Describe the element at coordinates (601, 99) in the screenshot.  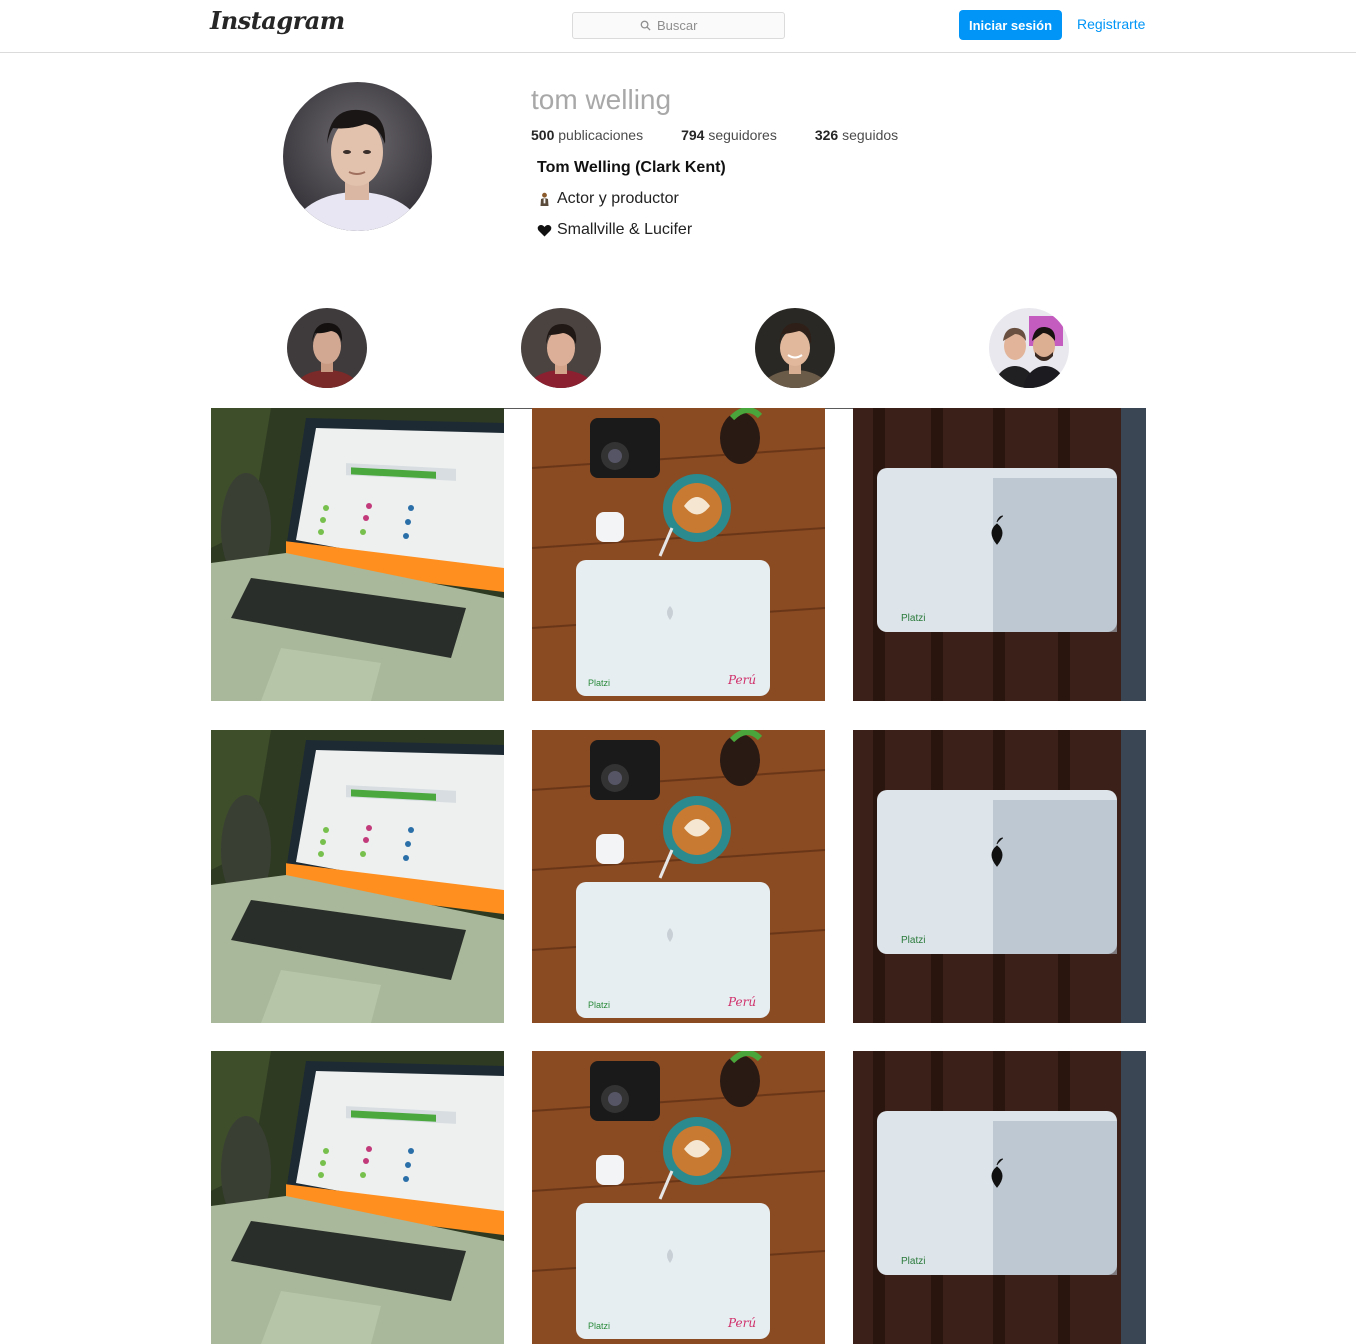
I see `profile-username: tom welling` at that location.